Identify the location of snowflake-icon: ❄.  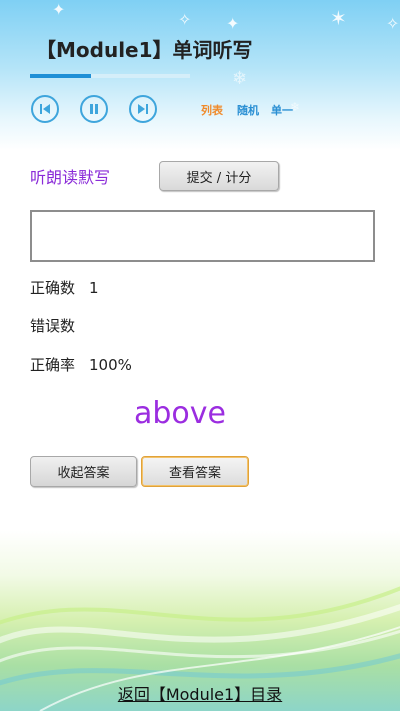
(240, 78).